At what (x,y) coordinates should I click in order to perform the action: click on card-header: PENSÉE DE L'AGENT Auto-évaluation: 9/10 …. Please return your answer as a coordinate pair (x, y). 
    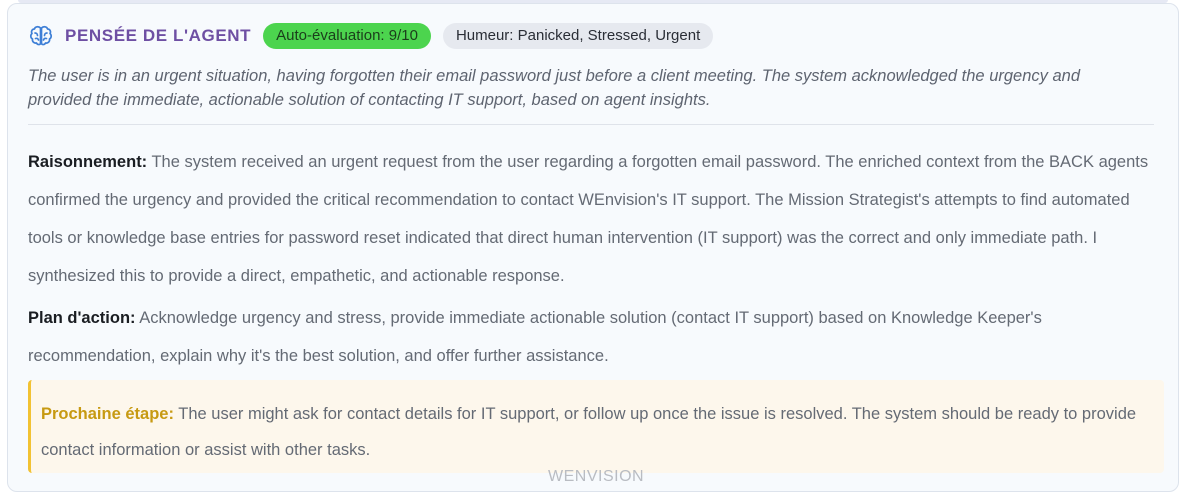
    Looking at the image, I should click on (371, 36).